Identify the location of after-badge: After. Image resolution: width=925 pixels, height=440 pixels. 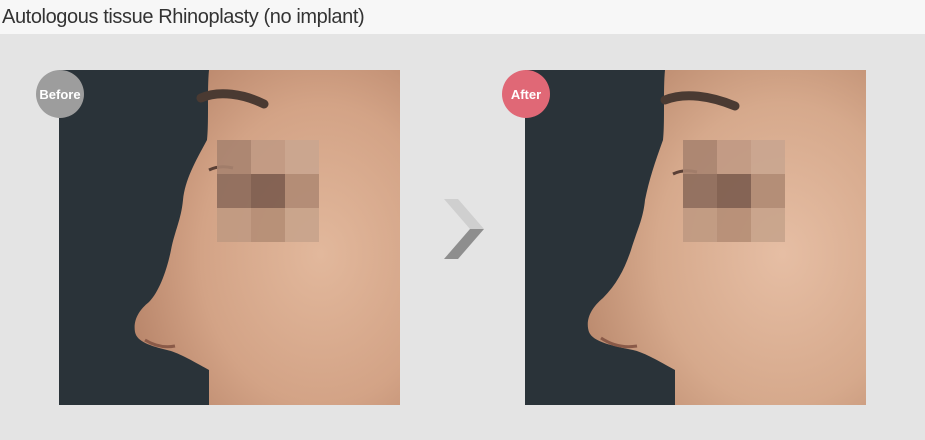
(526, 94).